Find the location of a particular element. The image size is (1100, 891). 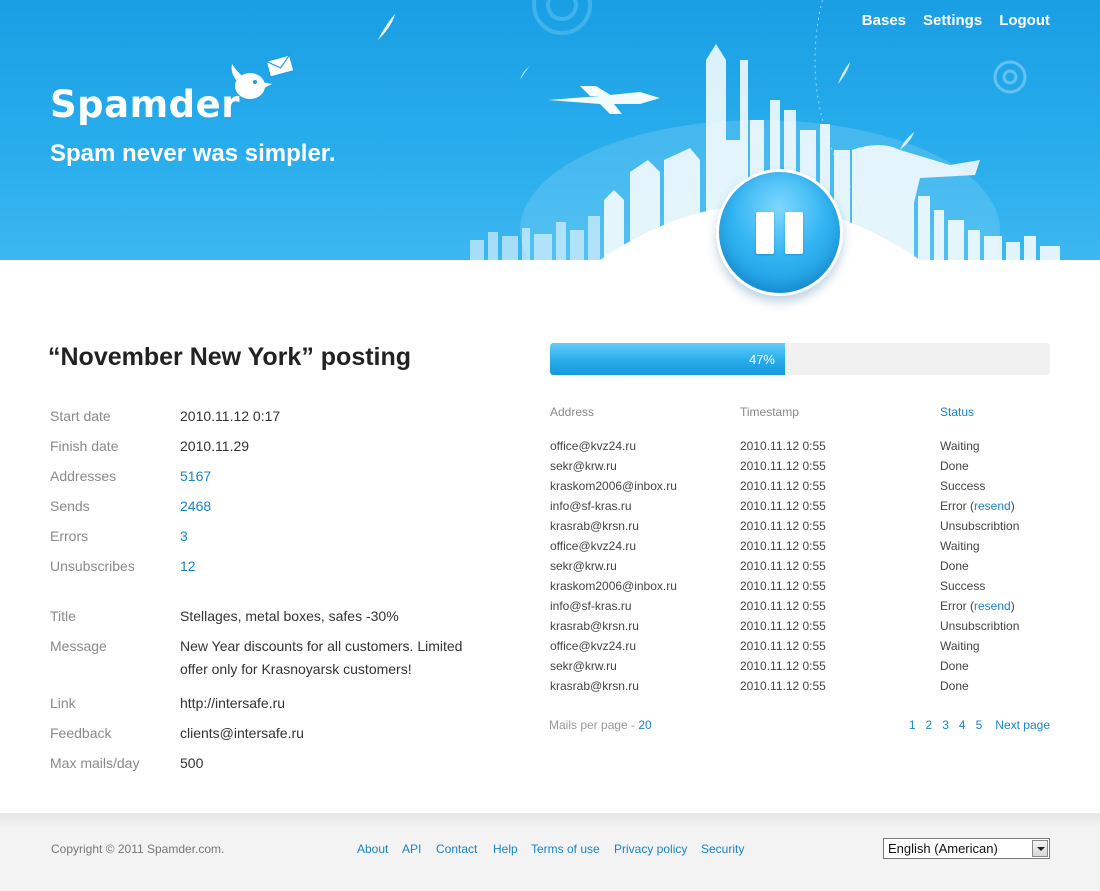

errors-count-link: 3 is located at coordinates (184, 536).